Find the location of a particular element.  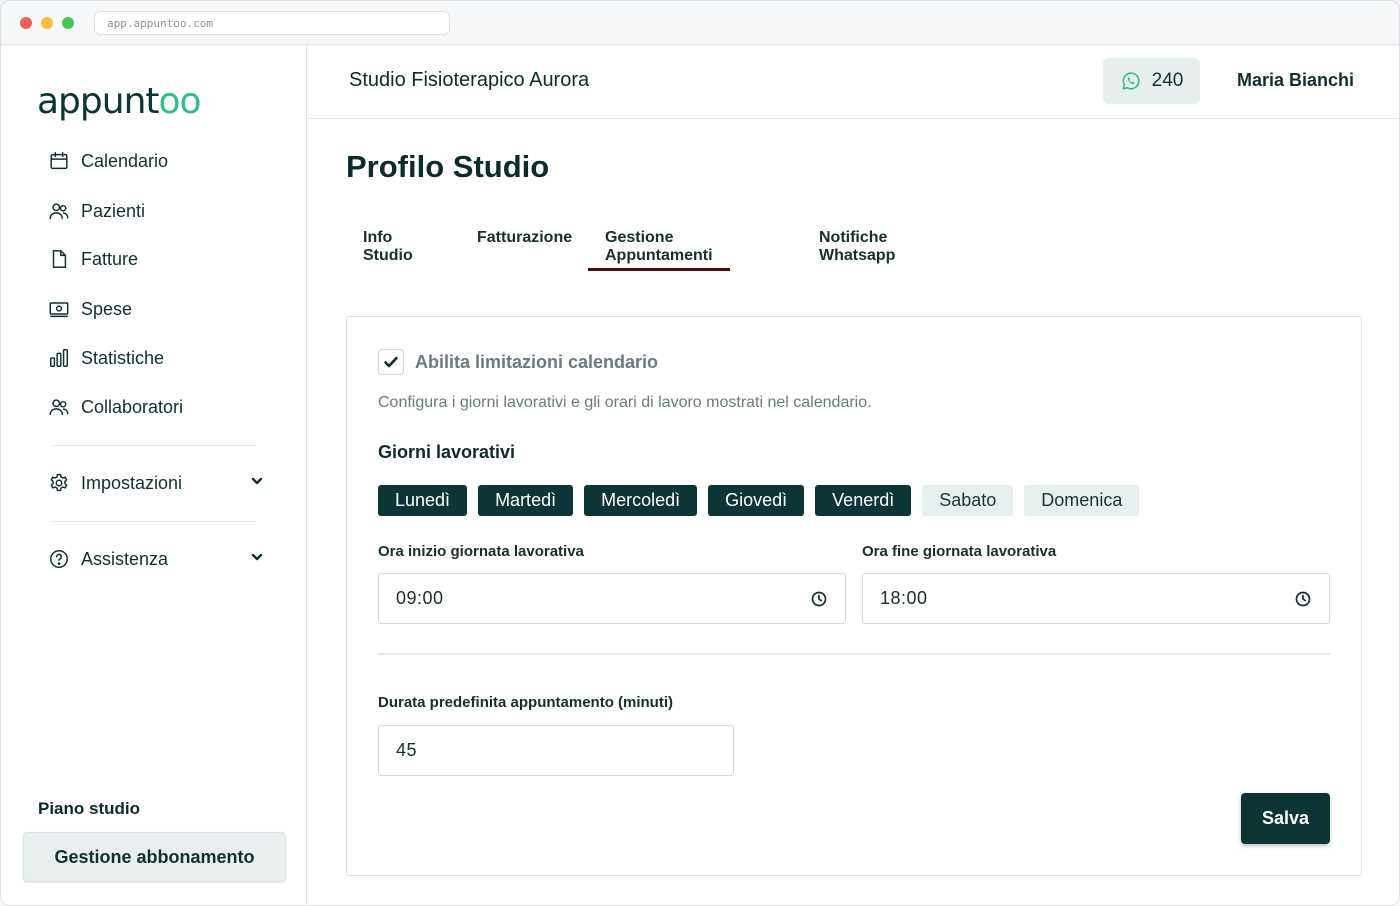

sidebar-item-collaboratori: Collaboratori is located at coordinates (162, 407).